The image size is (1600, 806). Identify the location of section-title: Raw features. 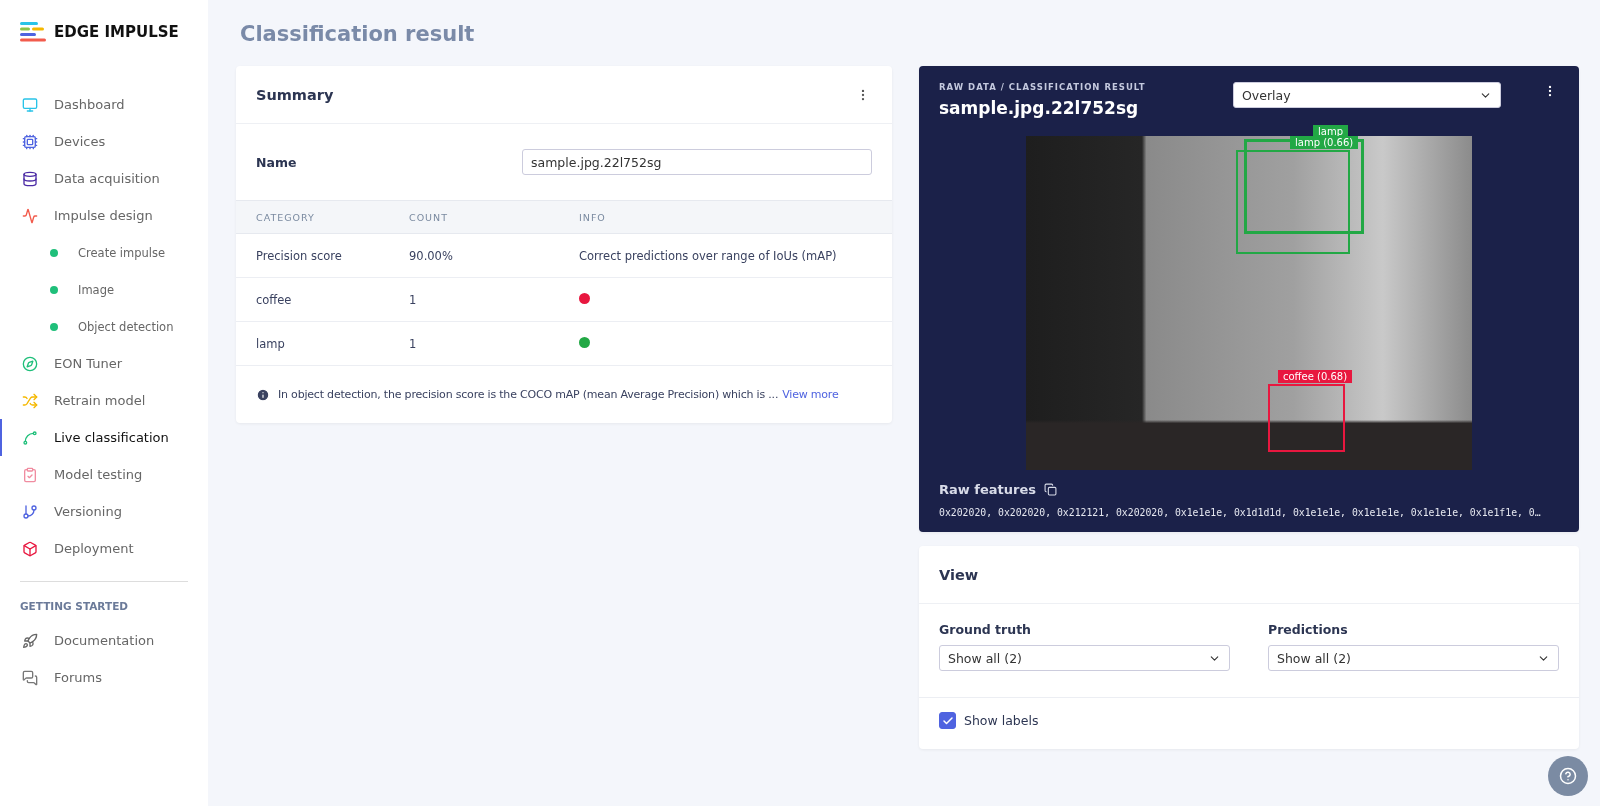
(987, 489).